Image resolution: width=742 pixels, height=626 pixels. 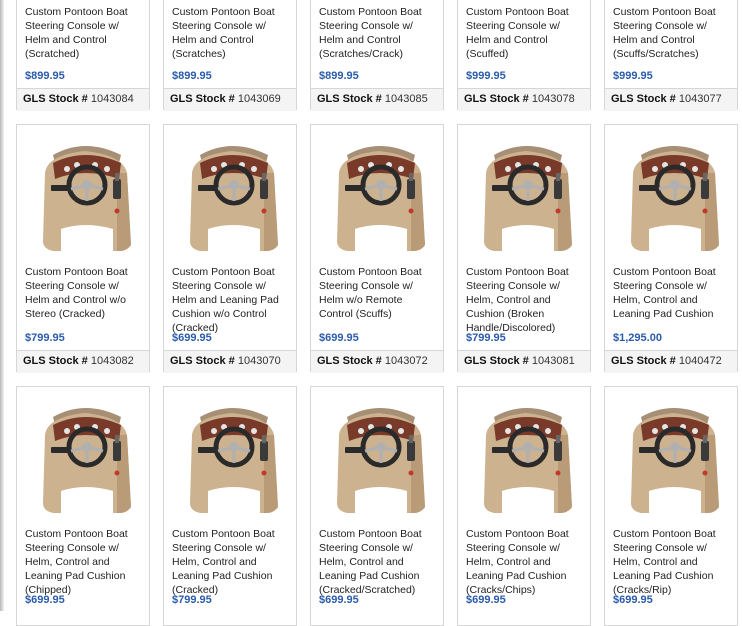 I want to click on stock-number: GLS Stock # 1043078, so click(x=524, y=99).